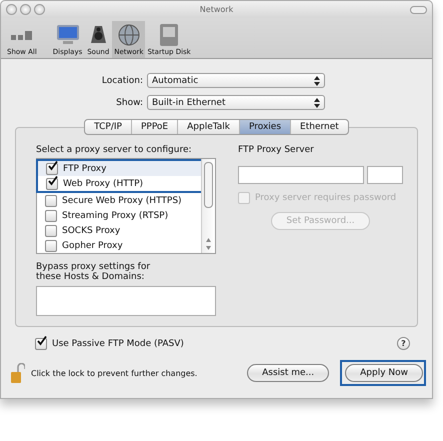 This screenshot has width=443, height=441. I want to click on grid-icon, so click(21, 35).